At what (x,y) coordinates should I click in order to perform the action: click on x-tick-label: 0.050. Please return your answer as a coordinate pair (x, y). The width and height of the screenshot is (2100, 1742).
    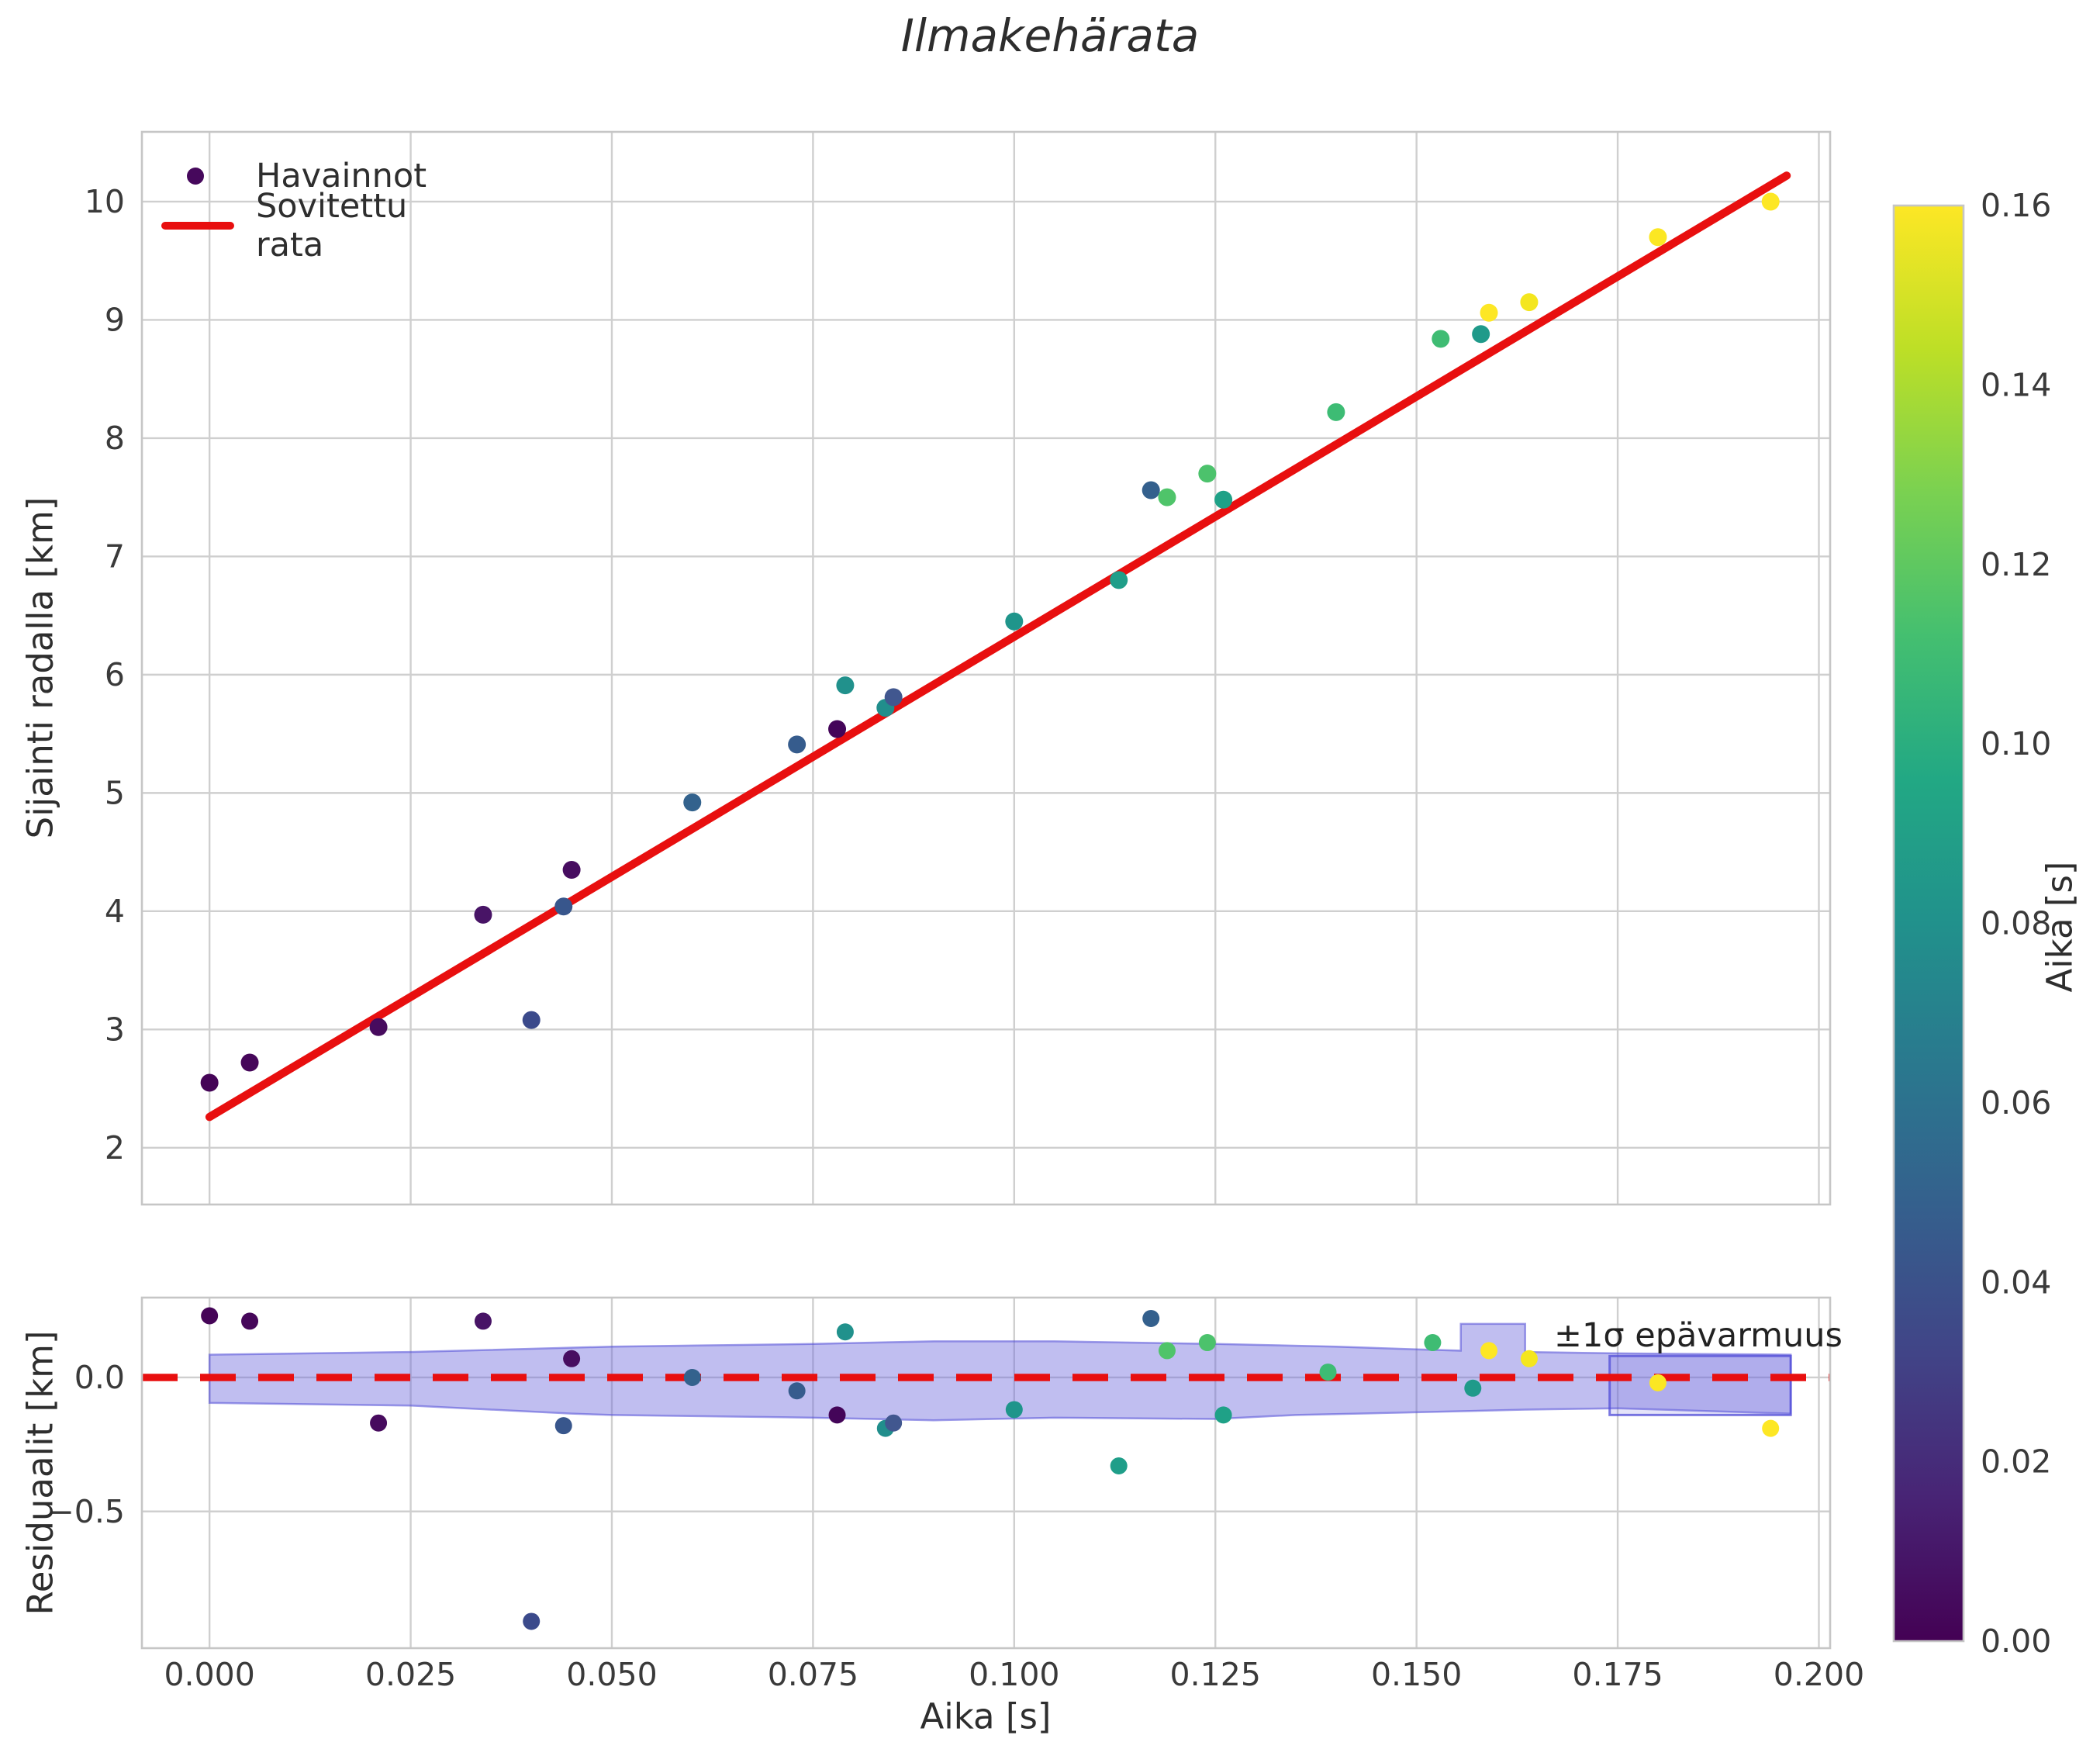
    Looking at the image, I should click on (611, 1674).